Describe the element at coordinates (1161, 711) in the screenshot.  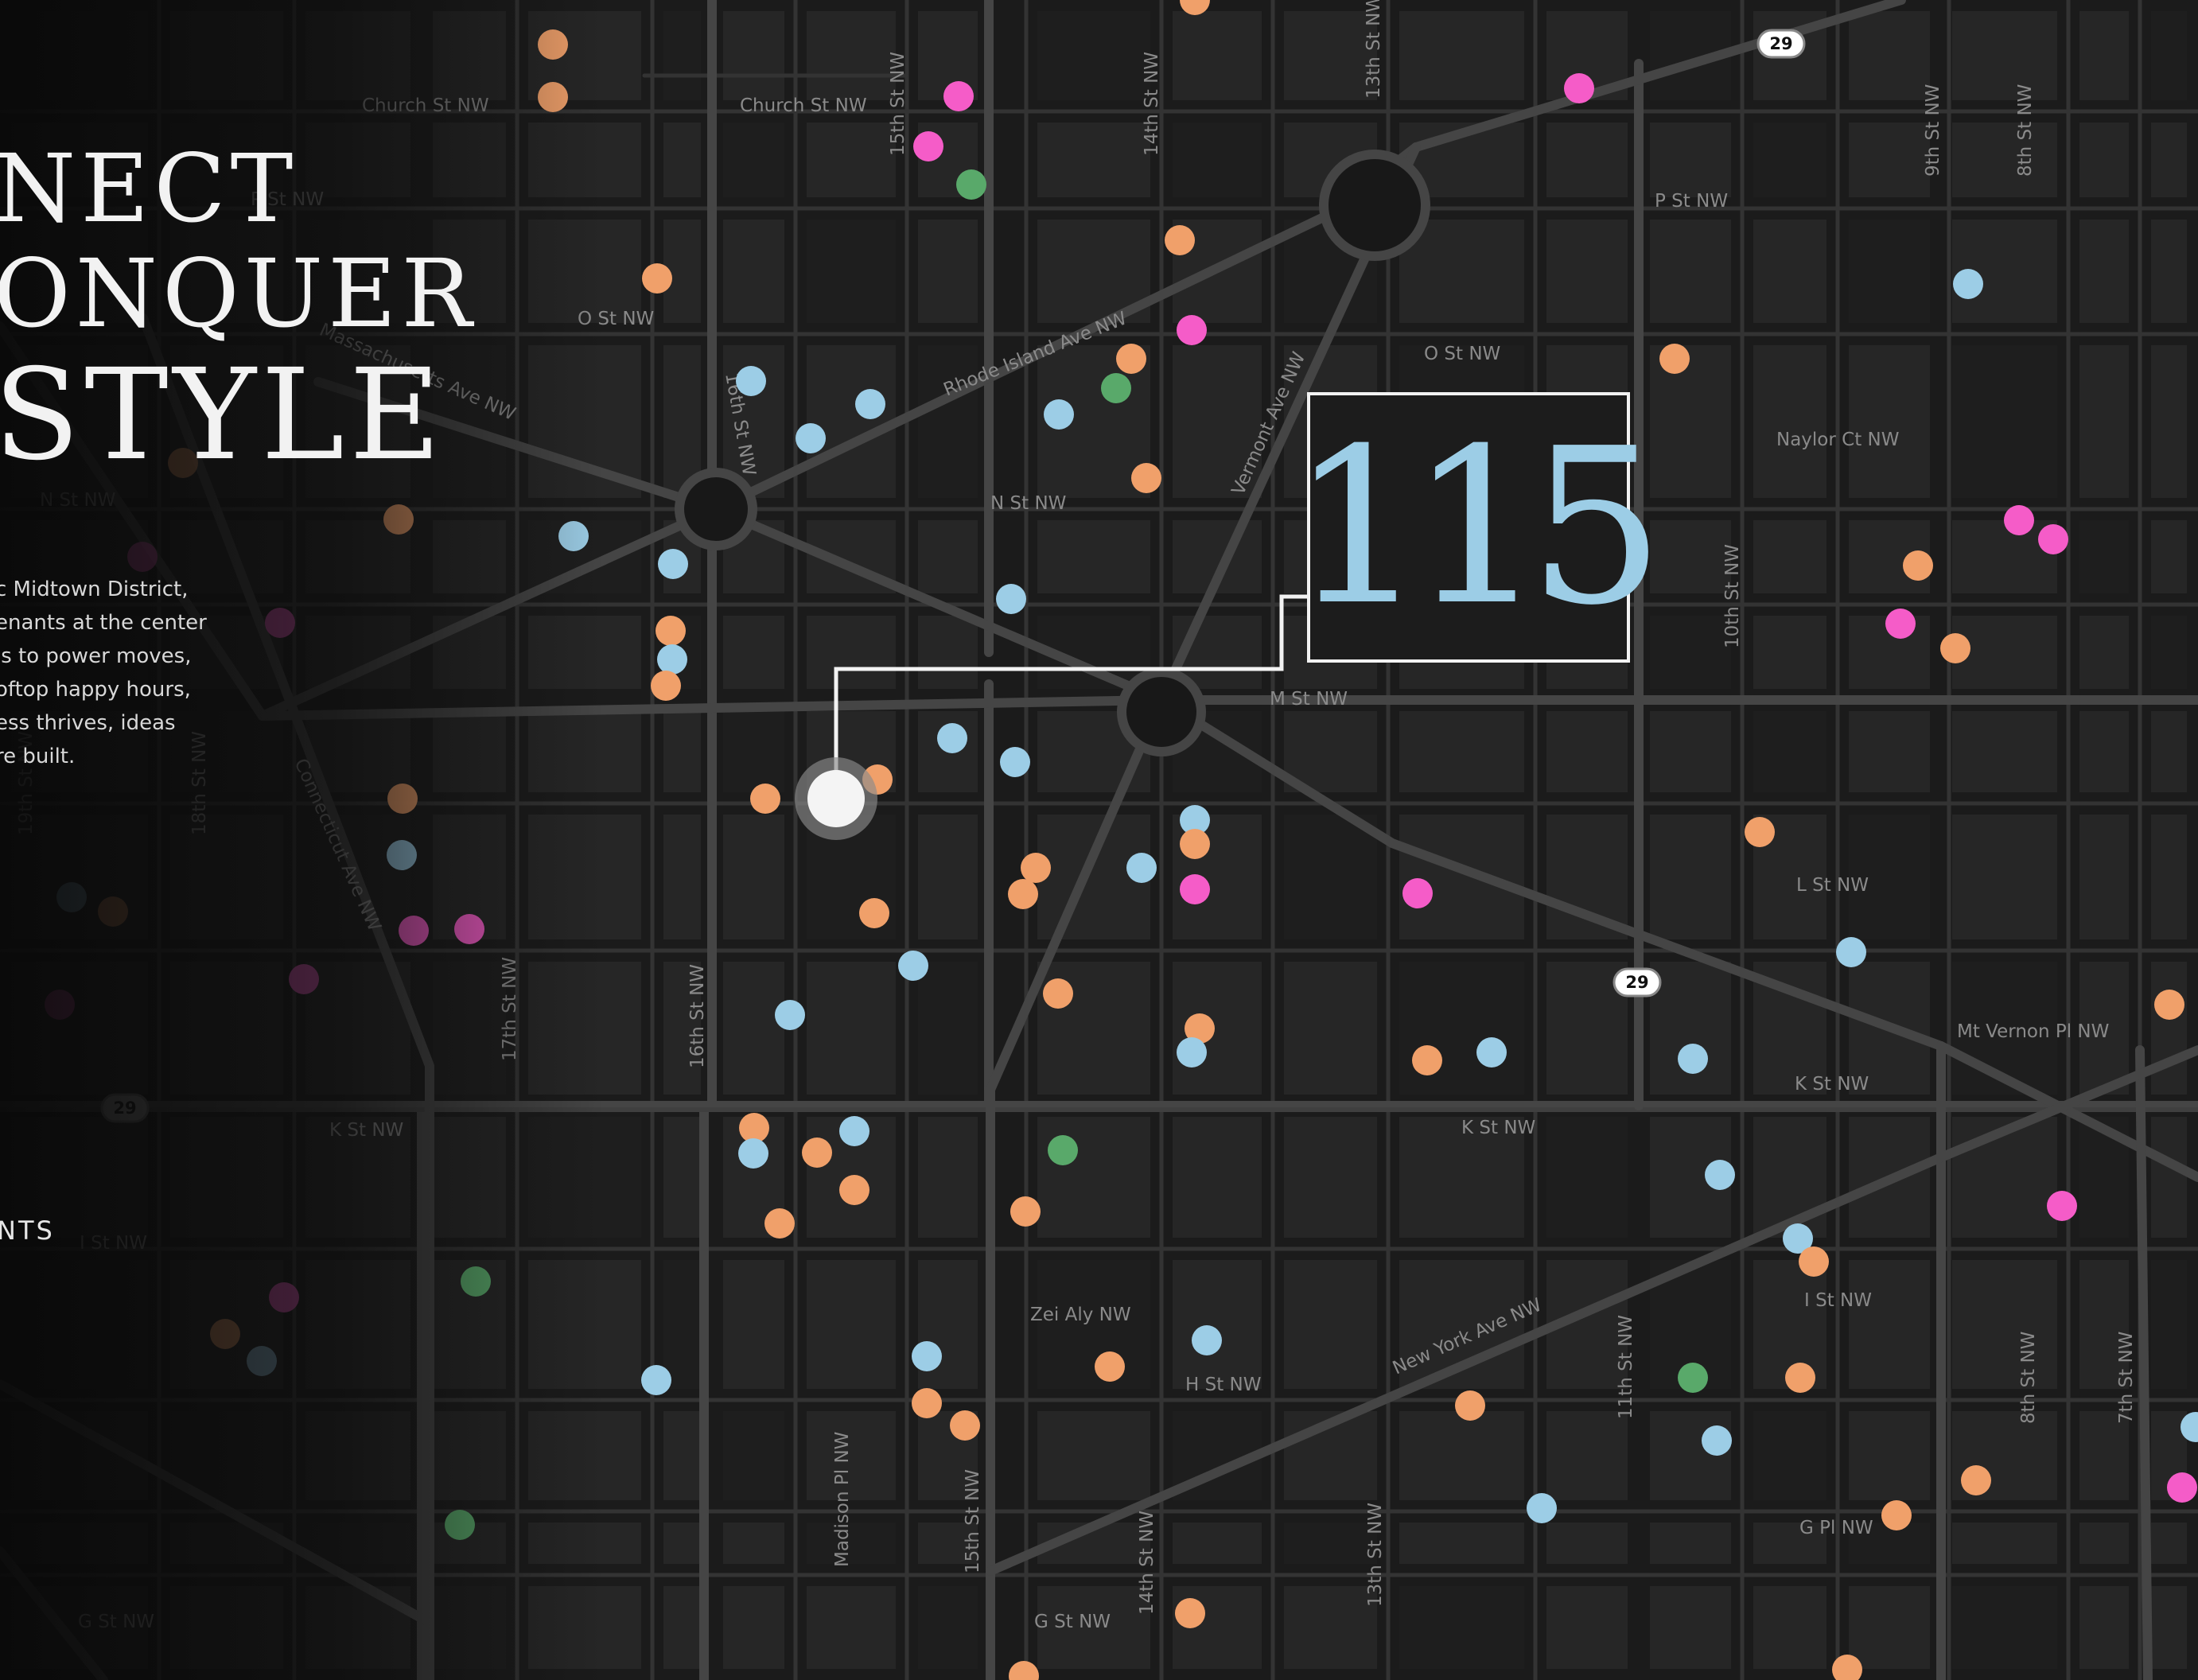
I see `roundabout-circle` at that location.